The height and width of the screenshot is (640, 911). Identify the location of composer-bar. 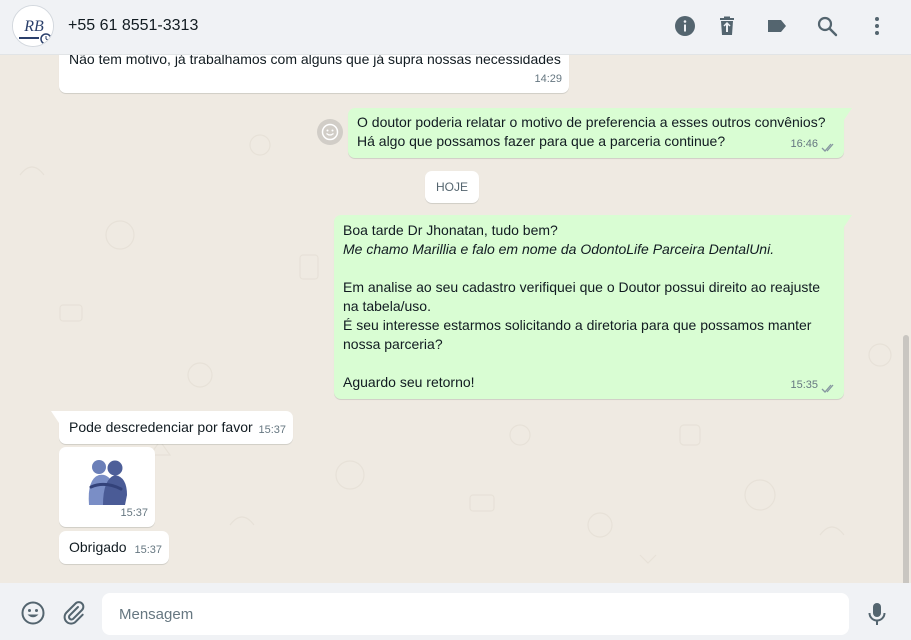
(455, 611).